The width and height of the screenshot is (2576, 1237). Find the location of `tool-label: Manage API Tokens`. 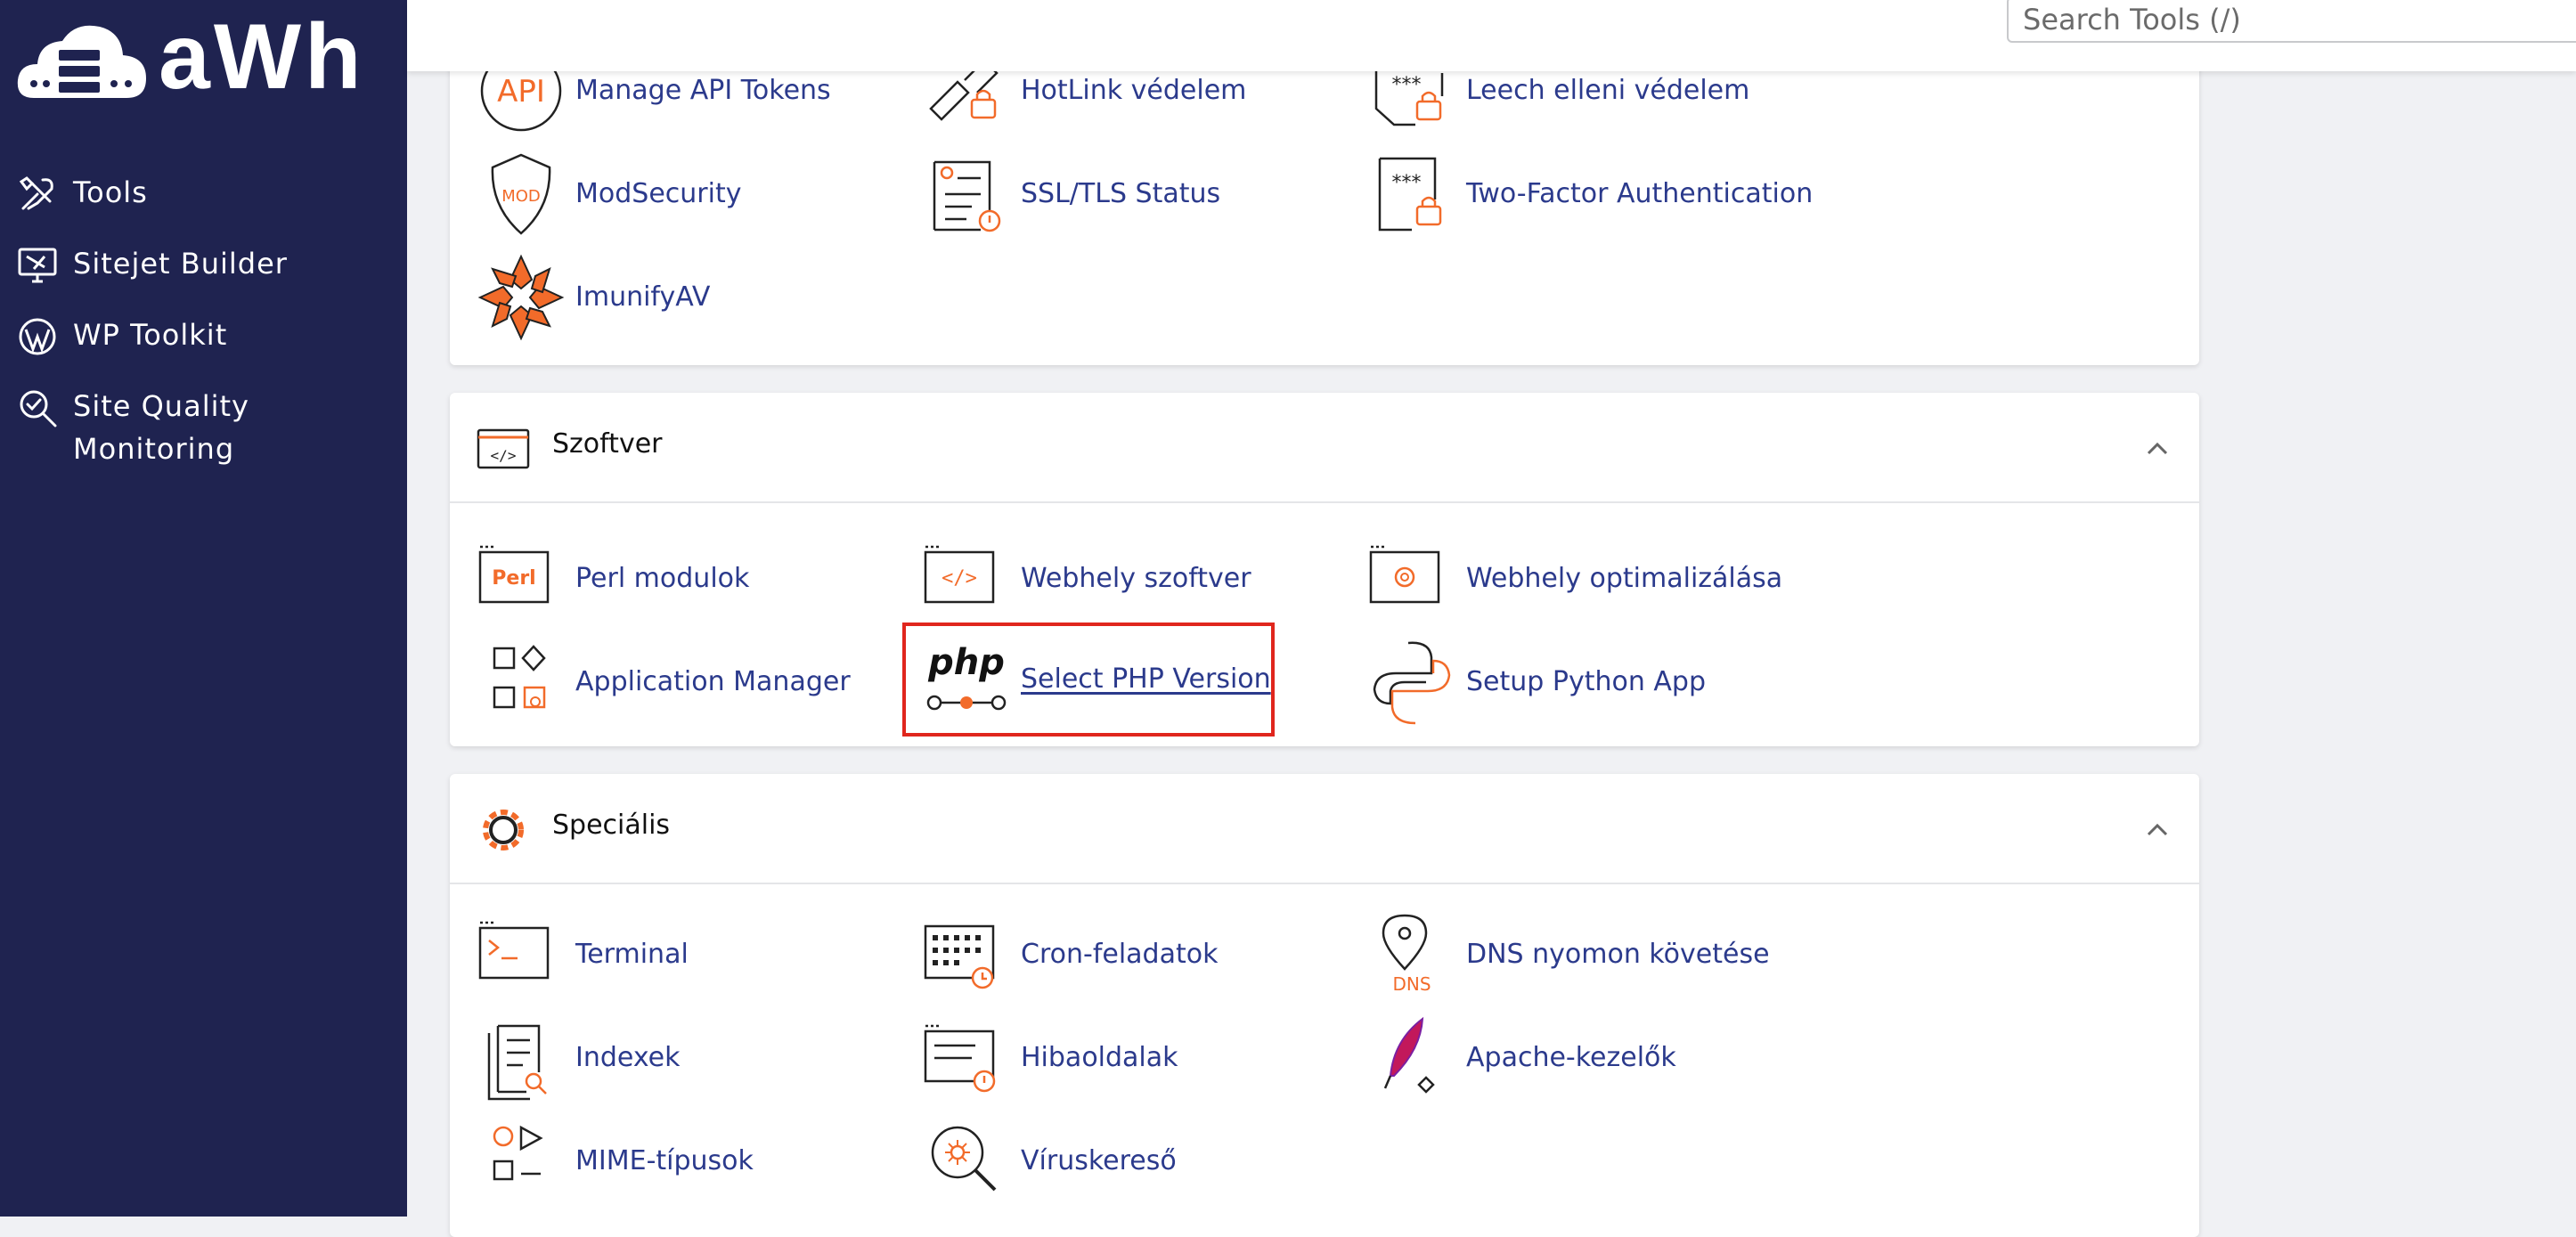

tool-label: Manage API Tokens is located at coordinates (703, 90).